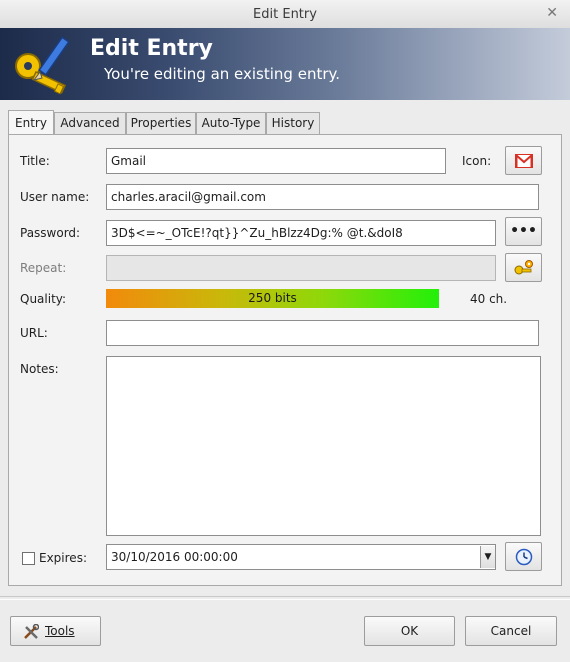 The image size is (570, 662). Describe the element at coordinates (301, 268) in the screenshot. I see `repeat-input` at that location.